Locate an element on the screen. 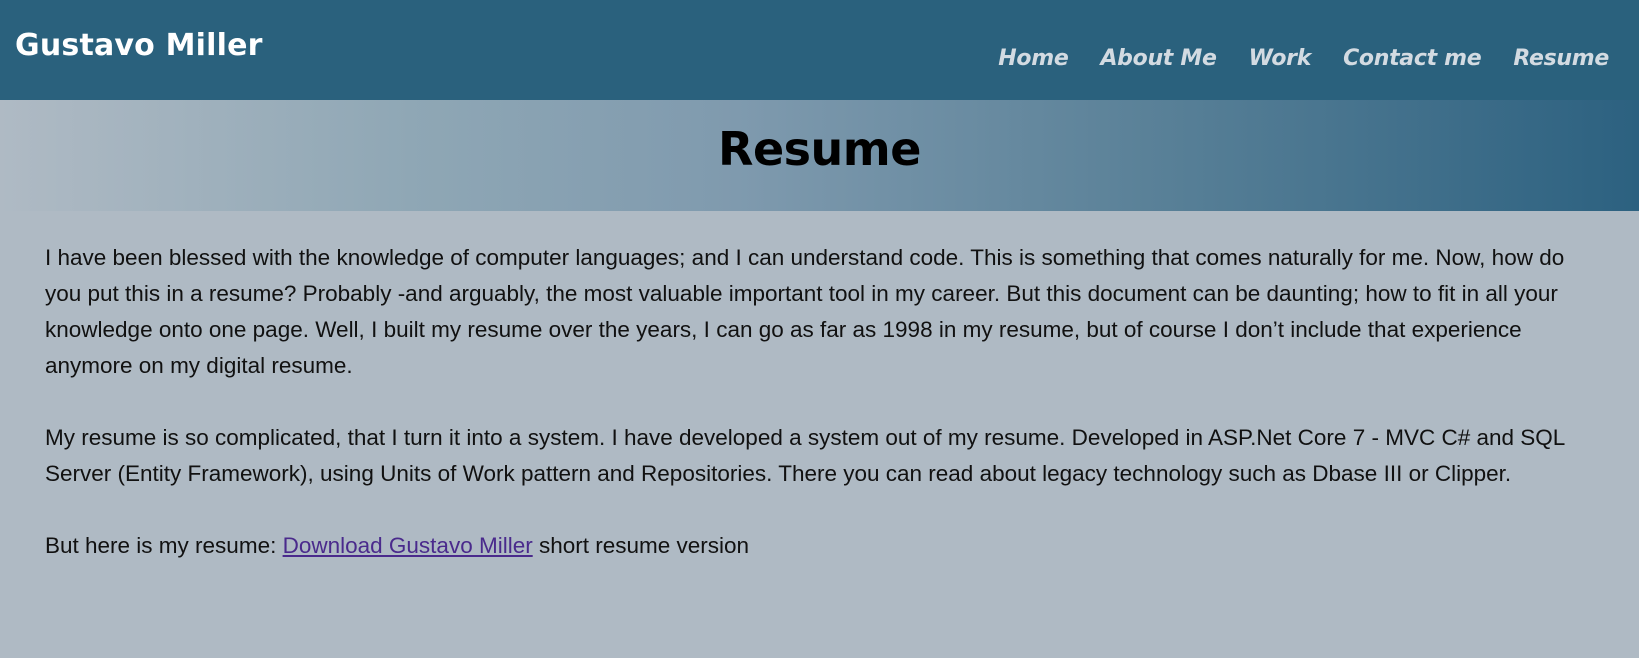 This screenshot has height=658, width=1639. nav-item-resume: Resume is located at coordinates (1561, 58).